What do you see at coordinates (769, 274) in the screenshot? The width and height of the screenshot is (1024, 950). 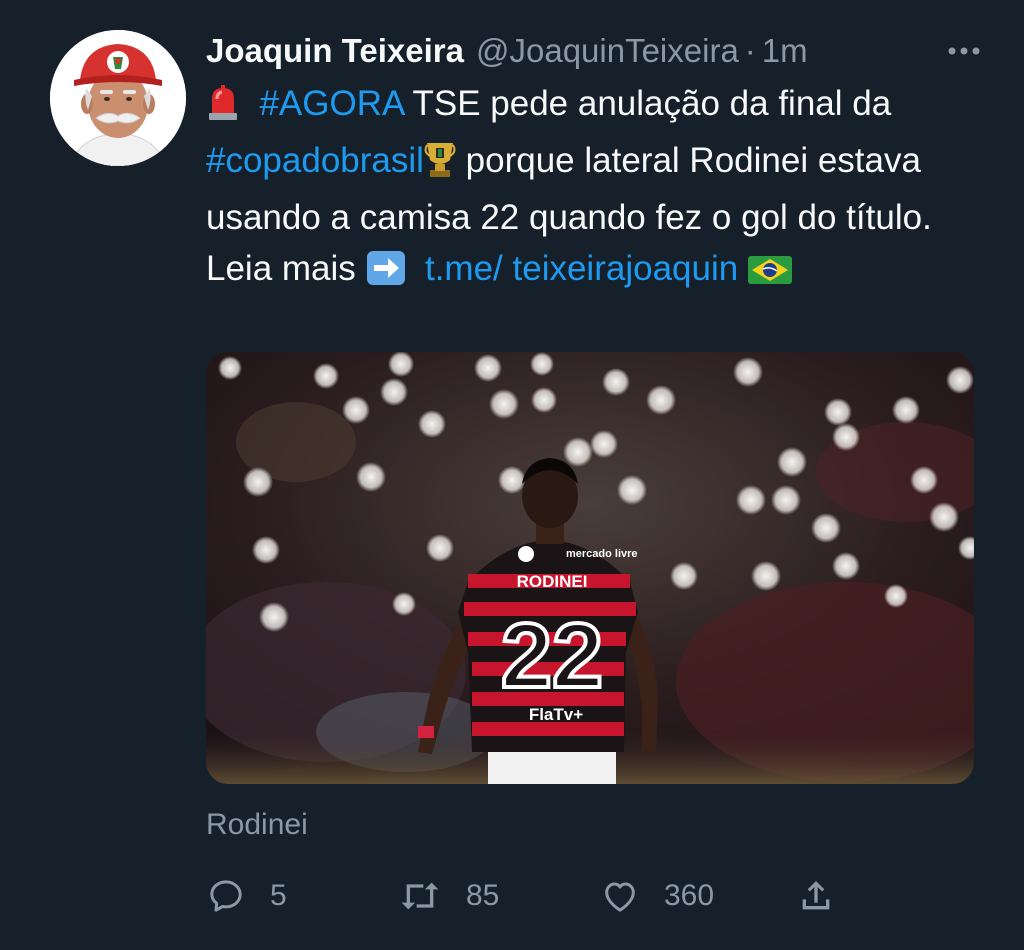 I see `brazil-flag-emoji-icon` at bounding box center [769, 274].